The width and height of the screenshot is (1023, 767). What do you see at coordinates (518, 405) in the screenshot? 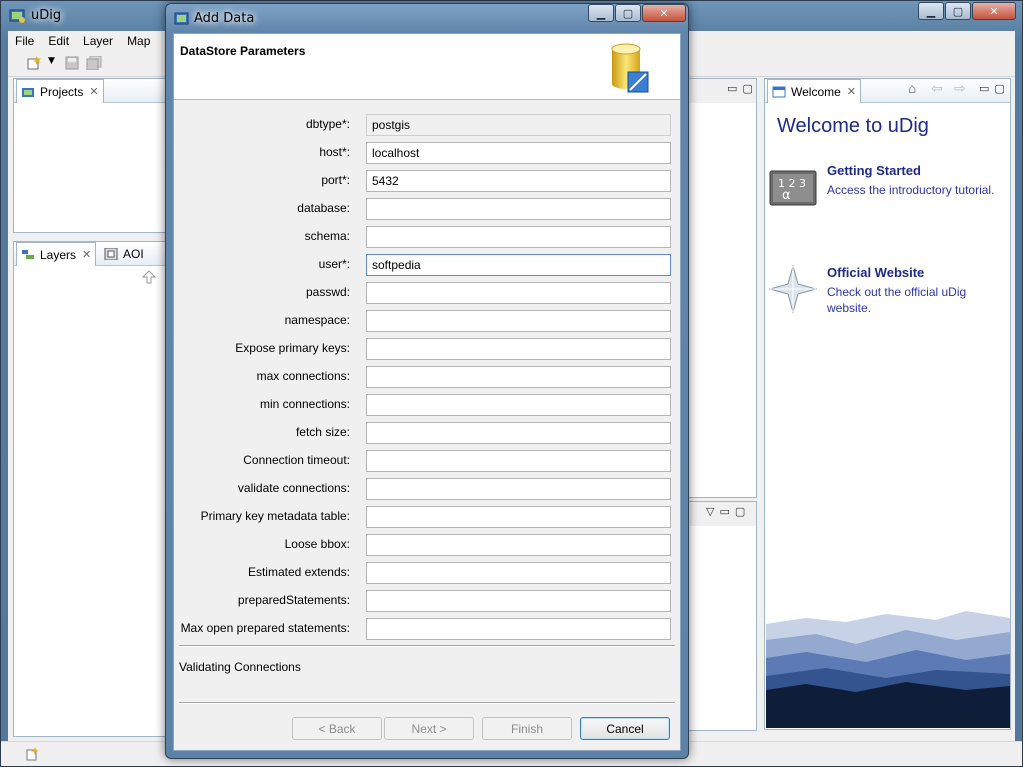
I see `min-connections-input` at bounding box center [518, 405].